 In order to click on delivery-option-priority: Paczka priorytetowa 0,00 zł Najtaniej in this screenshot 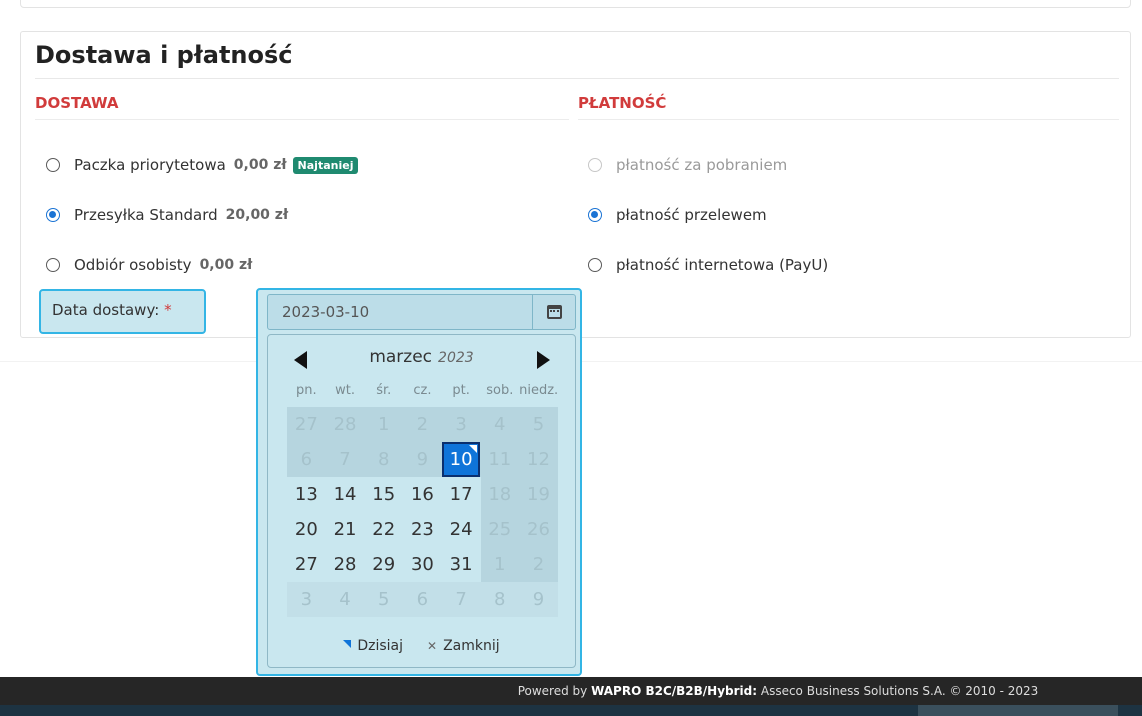, I will do `click(202, 165)`.